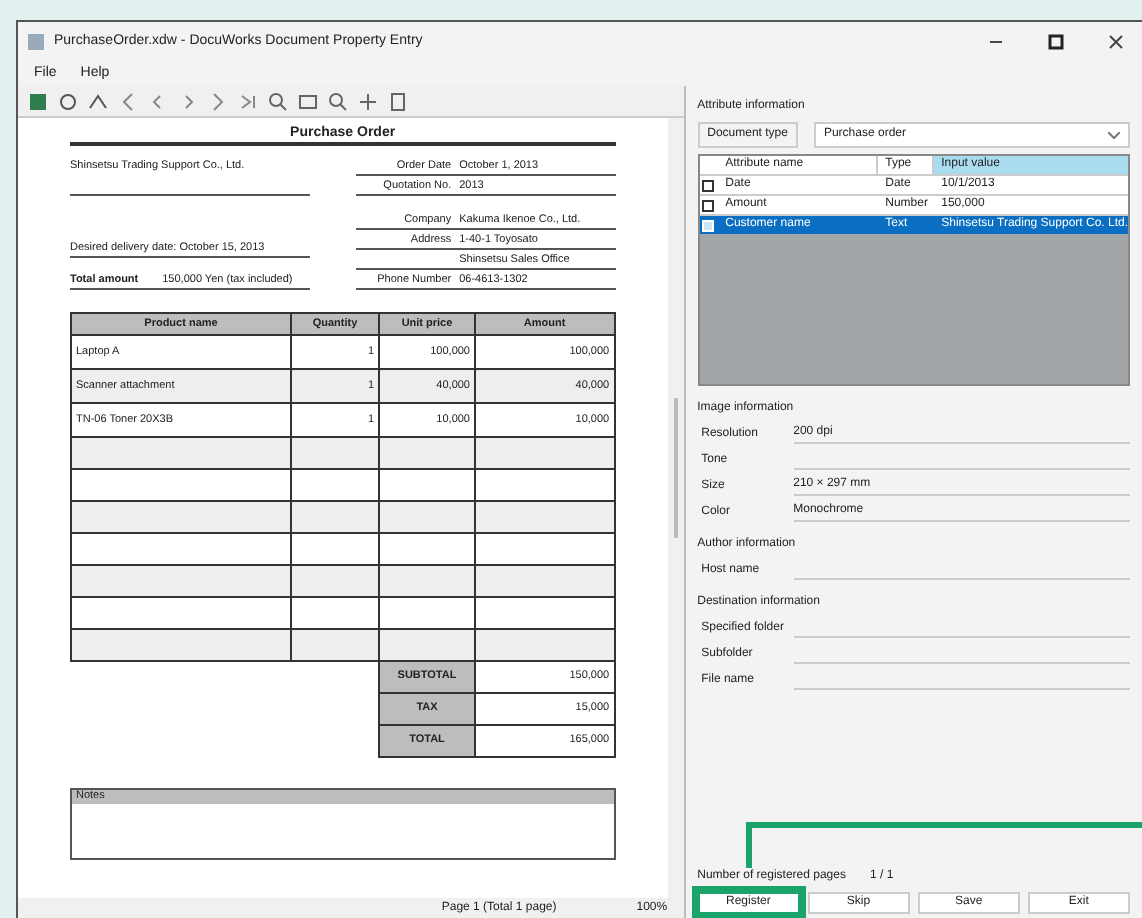 This screenshot has height=918, width=1142. Describe the element at coordinates (68, 101) in the screenshot. I see `refresh-icon` at that location.